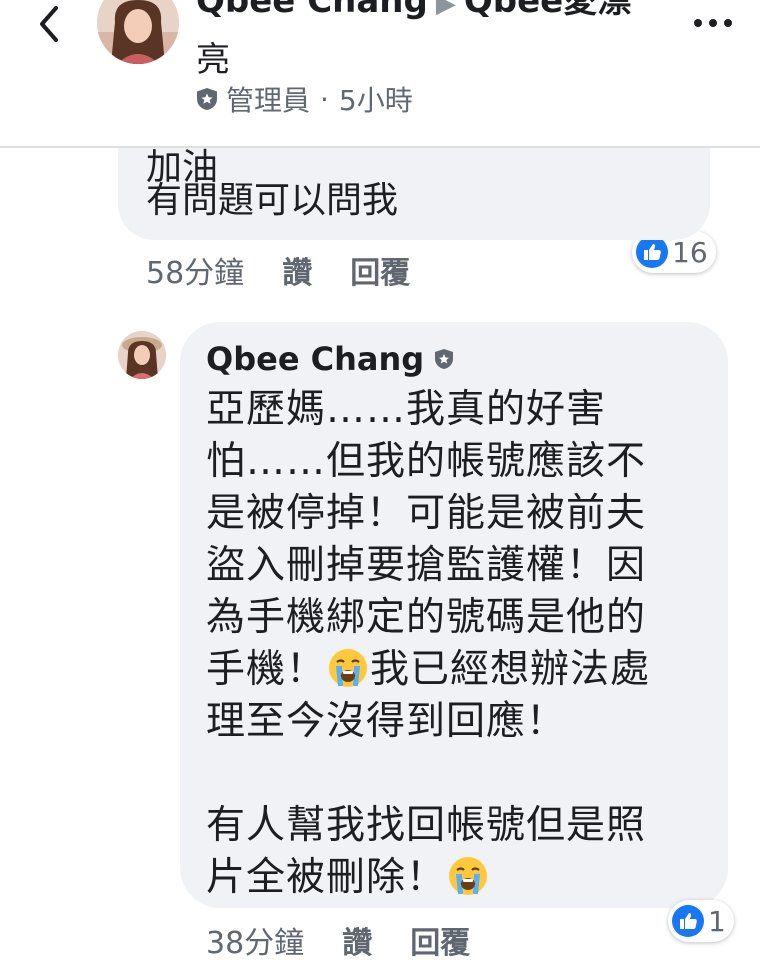  Describe the element at coordinates (690, 252) in the screenshot. I see `reaction-count: 16` at that location.